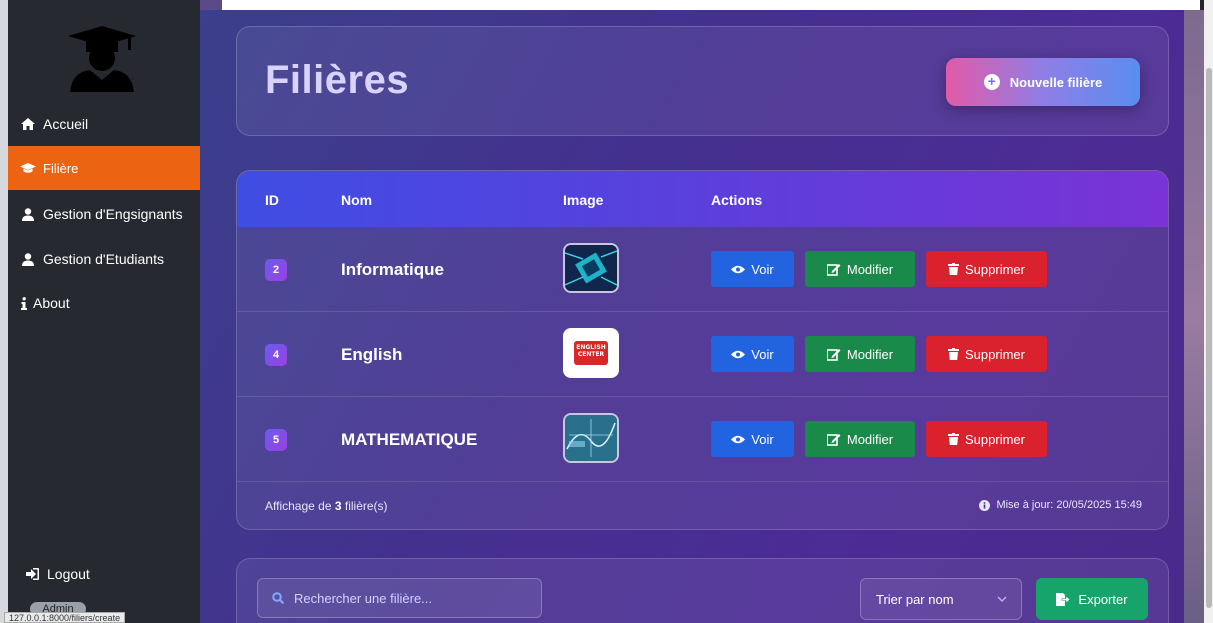  Describe the element at coordinates (51, 303) in the screenshot. I see `sidebar-item-label: About` at that location.